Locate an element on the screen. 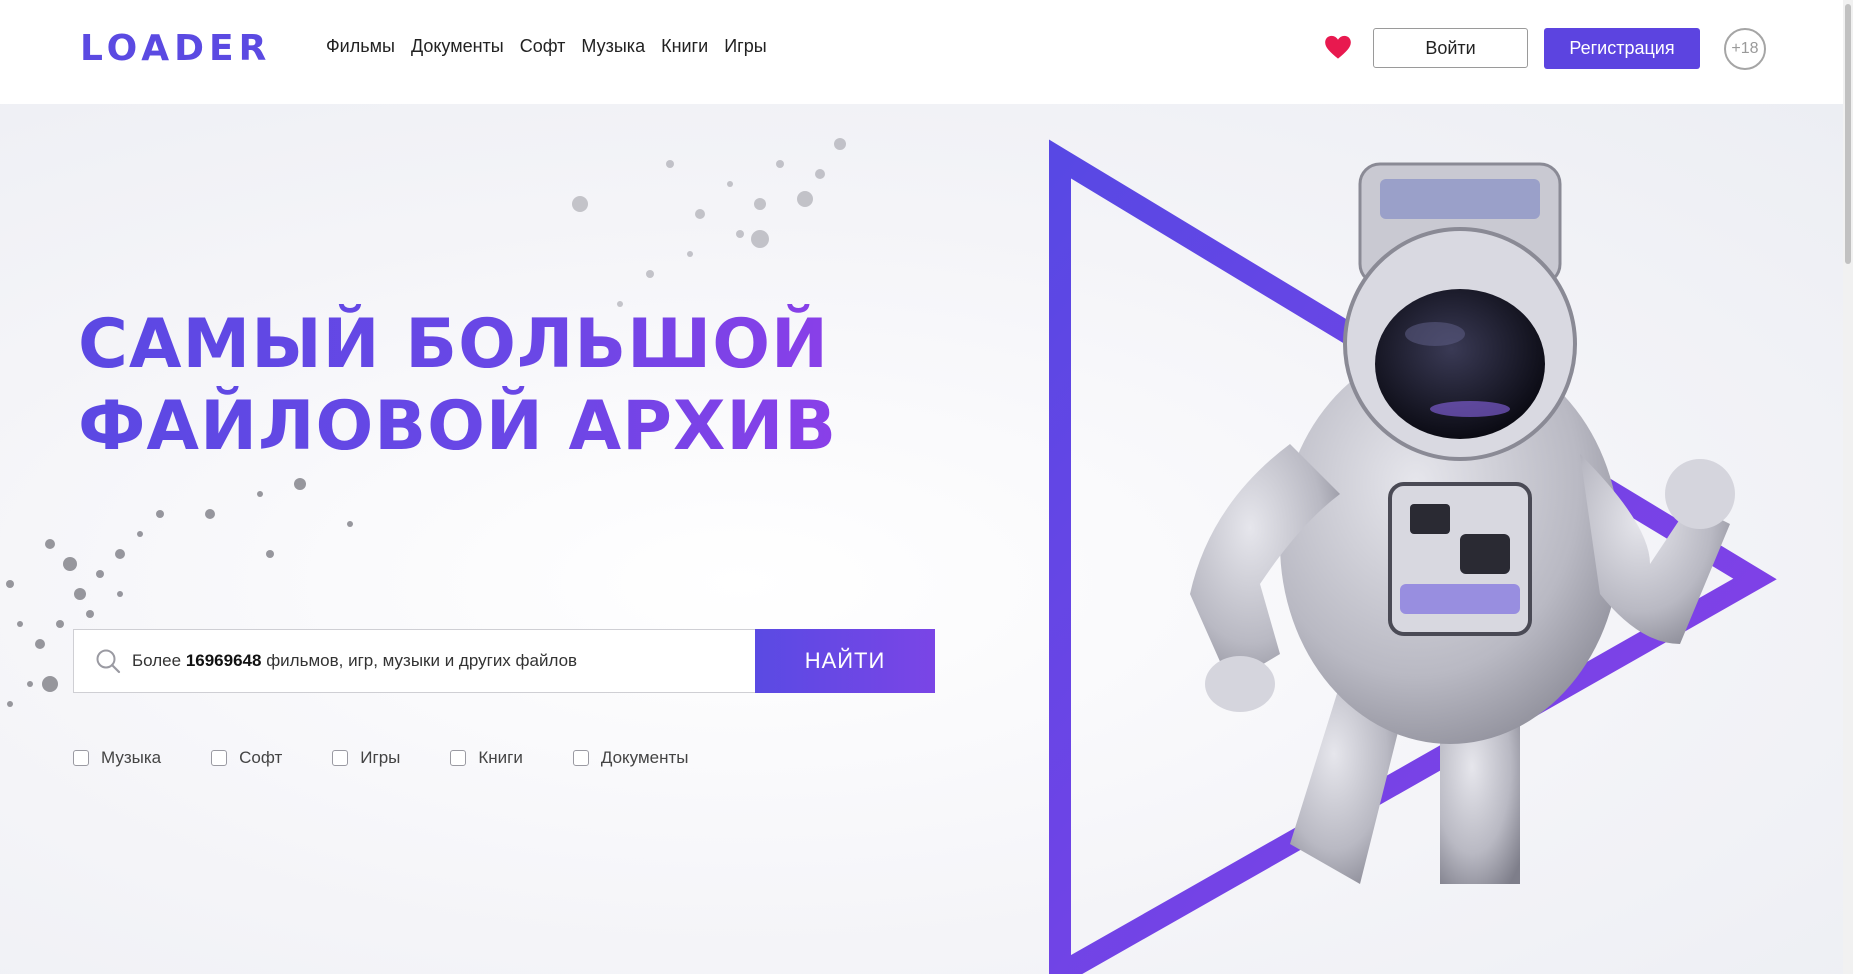  nav-item-games: Игры is located at coordinates (745, 46).